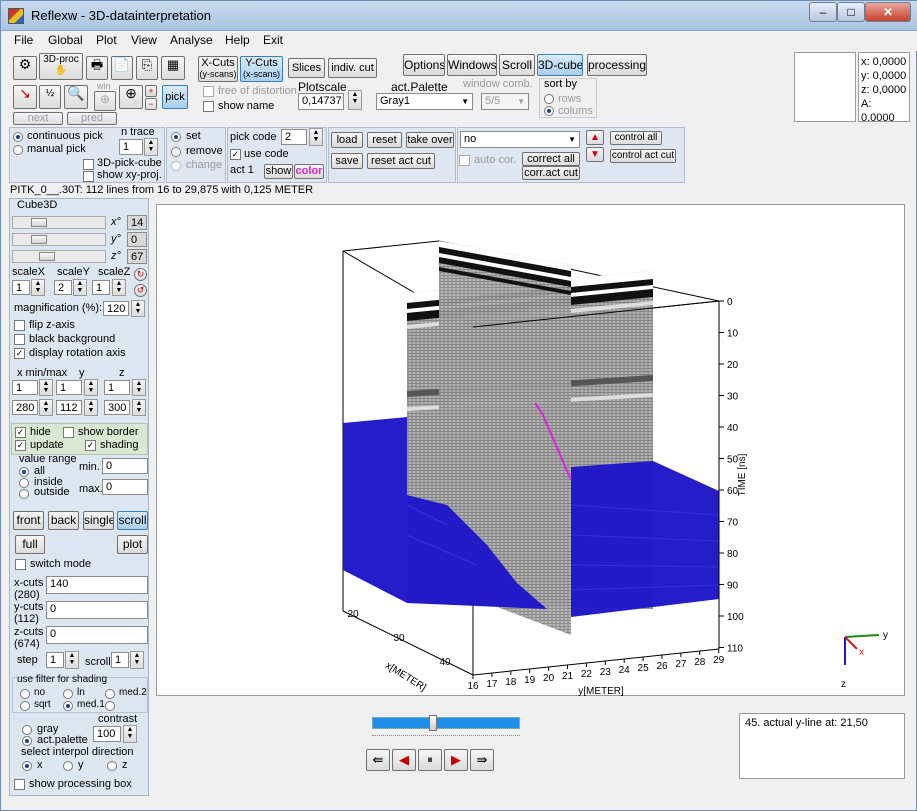 Image resolution: width=917 pixels, height=811 pixels. Describe the element at coordinates (59, 239) in the screenshot. I see `y-rotation-slider` at that location.